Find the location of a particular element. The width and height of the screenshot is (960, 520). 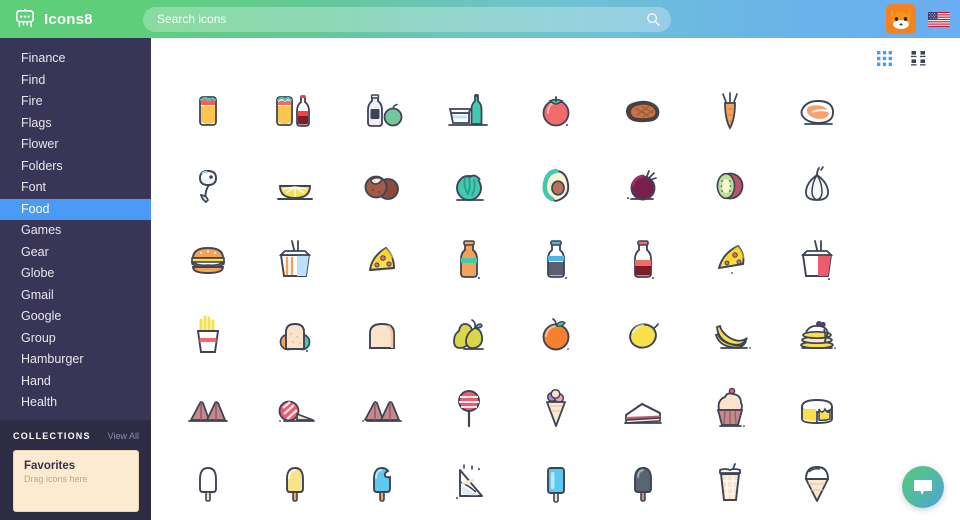

icon-cell-taco is located at coordinates (207, 111).